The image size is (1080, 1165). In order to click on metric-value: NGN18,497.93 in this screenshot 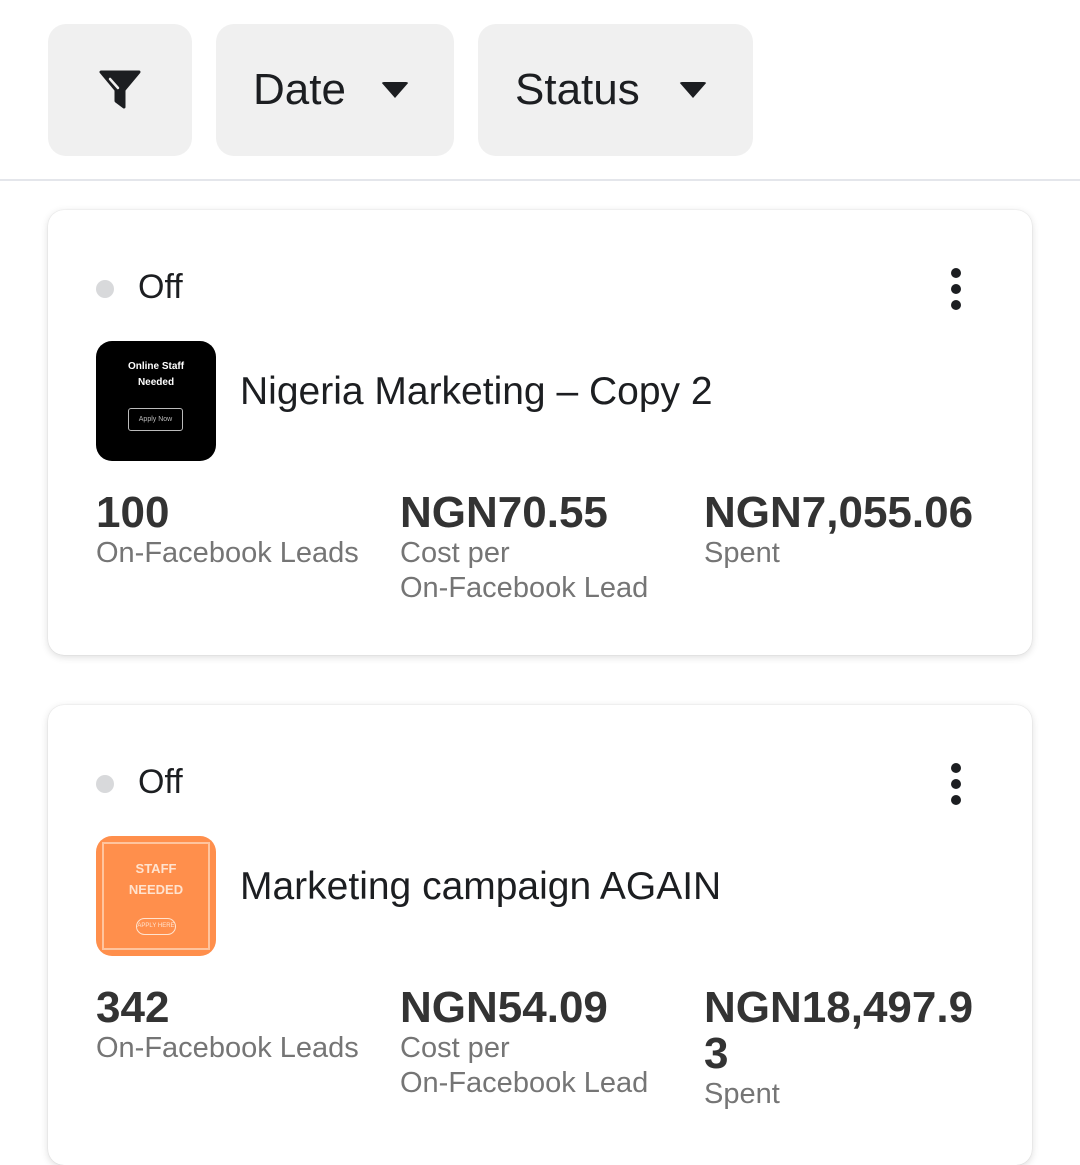, I will do `click(839, 1030)`.